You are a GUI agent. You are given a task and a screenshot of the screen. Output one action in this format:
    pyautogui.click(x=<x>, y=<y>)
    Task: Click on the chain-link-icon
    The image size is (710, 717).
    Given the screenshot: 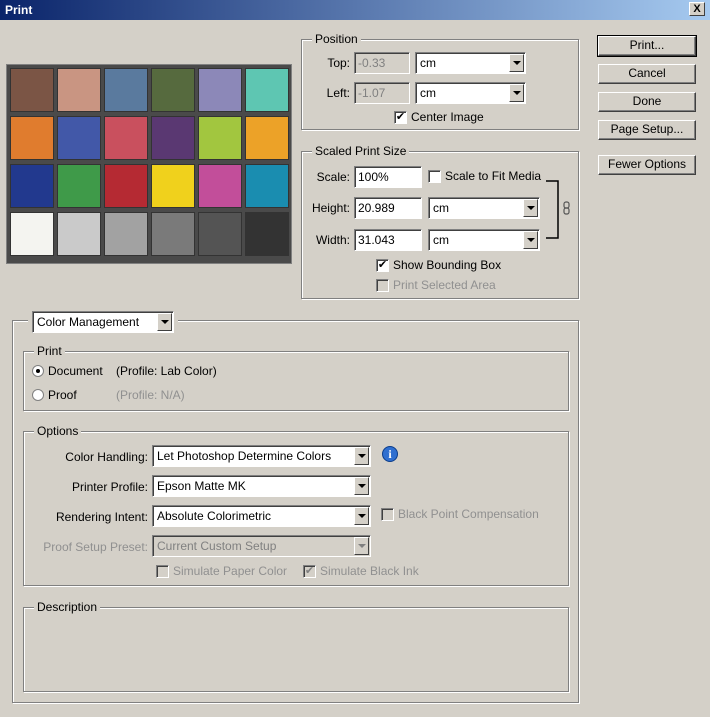 What is the action you would take?
    pyautogui.click(x=567, y=208)
    